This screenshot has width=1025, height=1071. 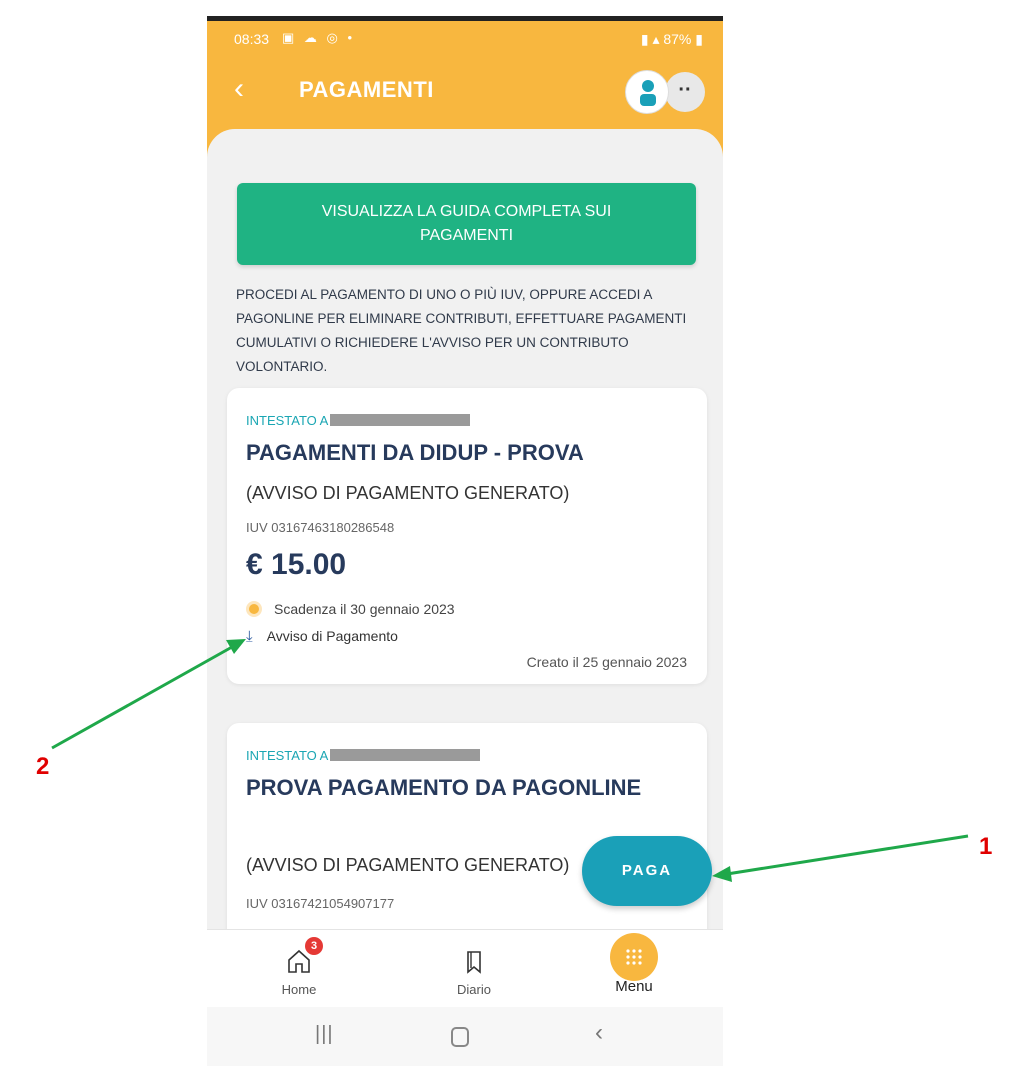 I want to click on annotation-number-2: 2, so click(x=43, y=766).